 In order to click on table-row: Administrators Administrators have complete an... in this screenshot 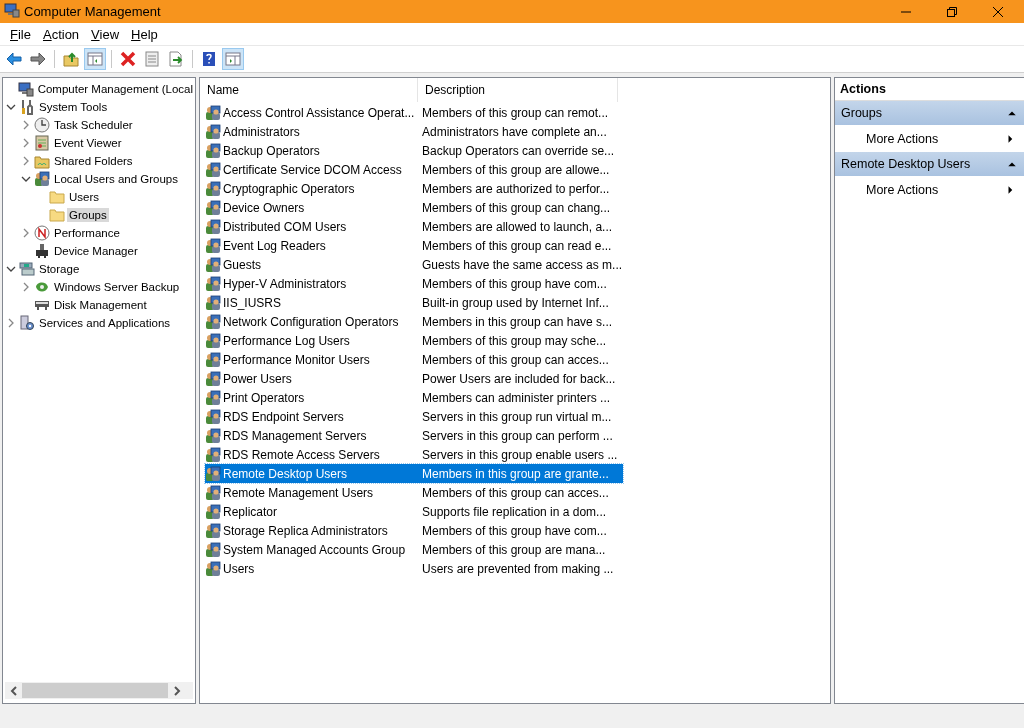, I will do `click(414, 131)`.